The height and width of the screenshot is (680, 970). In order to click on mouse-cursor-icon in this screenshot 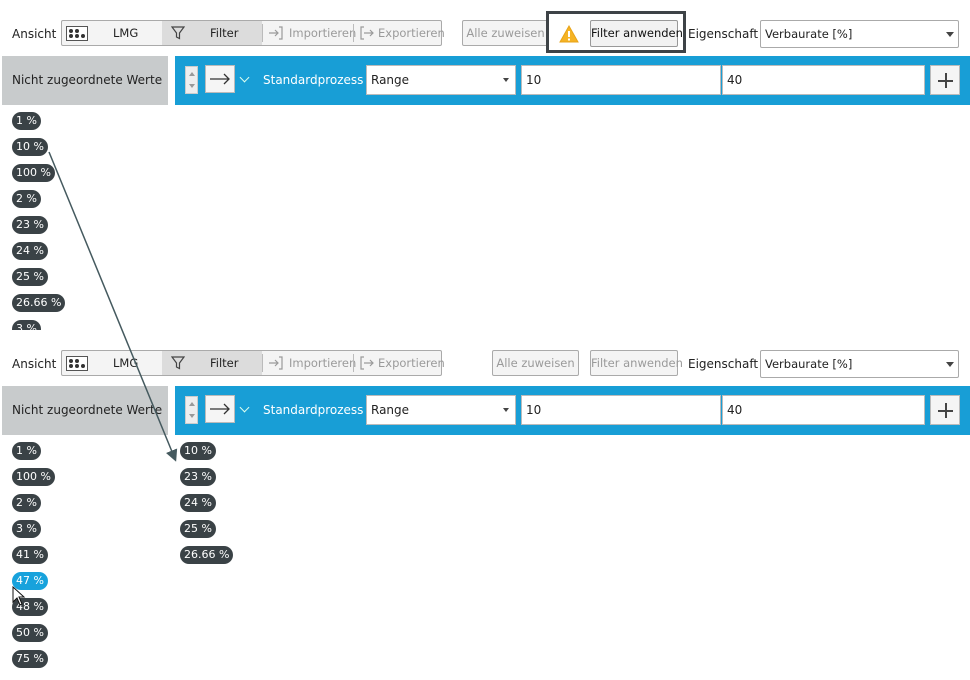, I will do `click(19, 596)`.